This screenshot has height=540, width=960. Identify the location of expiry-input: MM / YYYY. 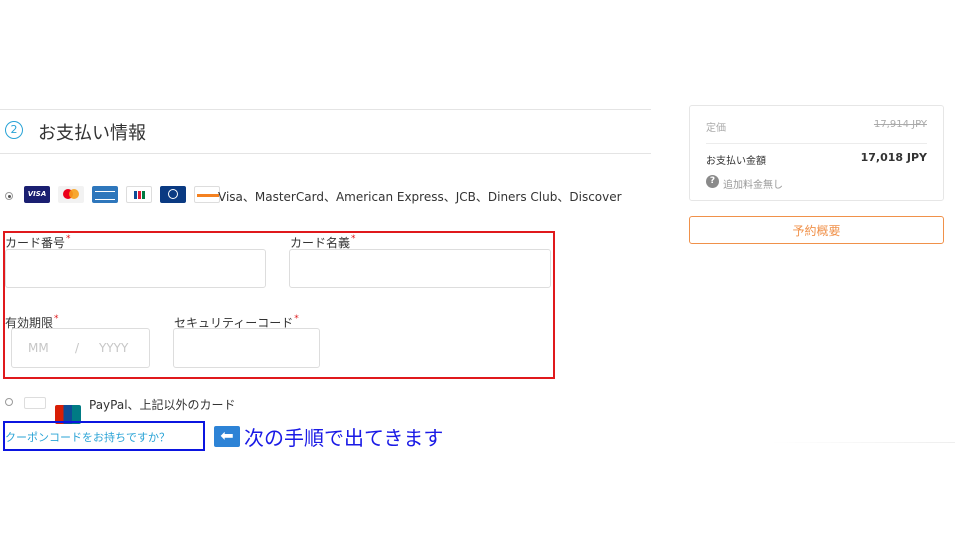
(80, 348).